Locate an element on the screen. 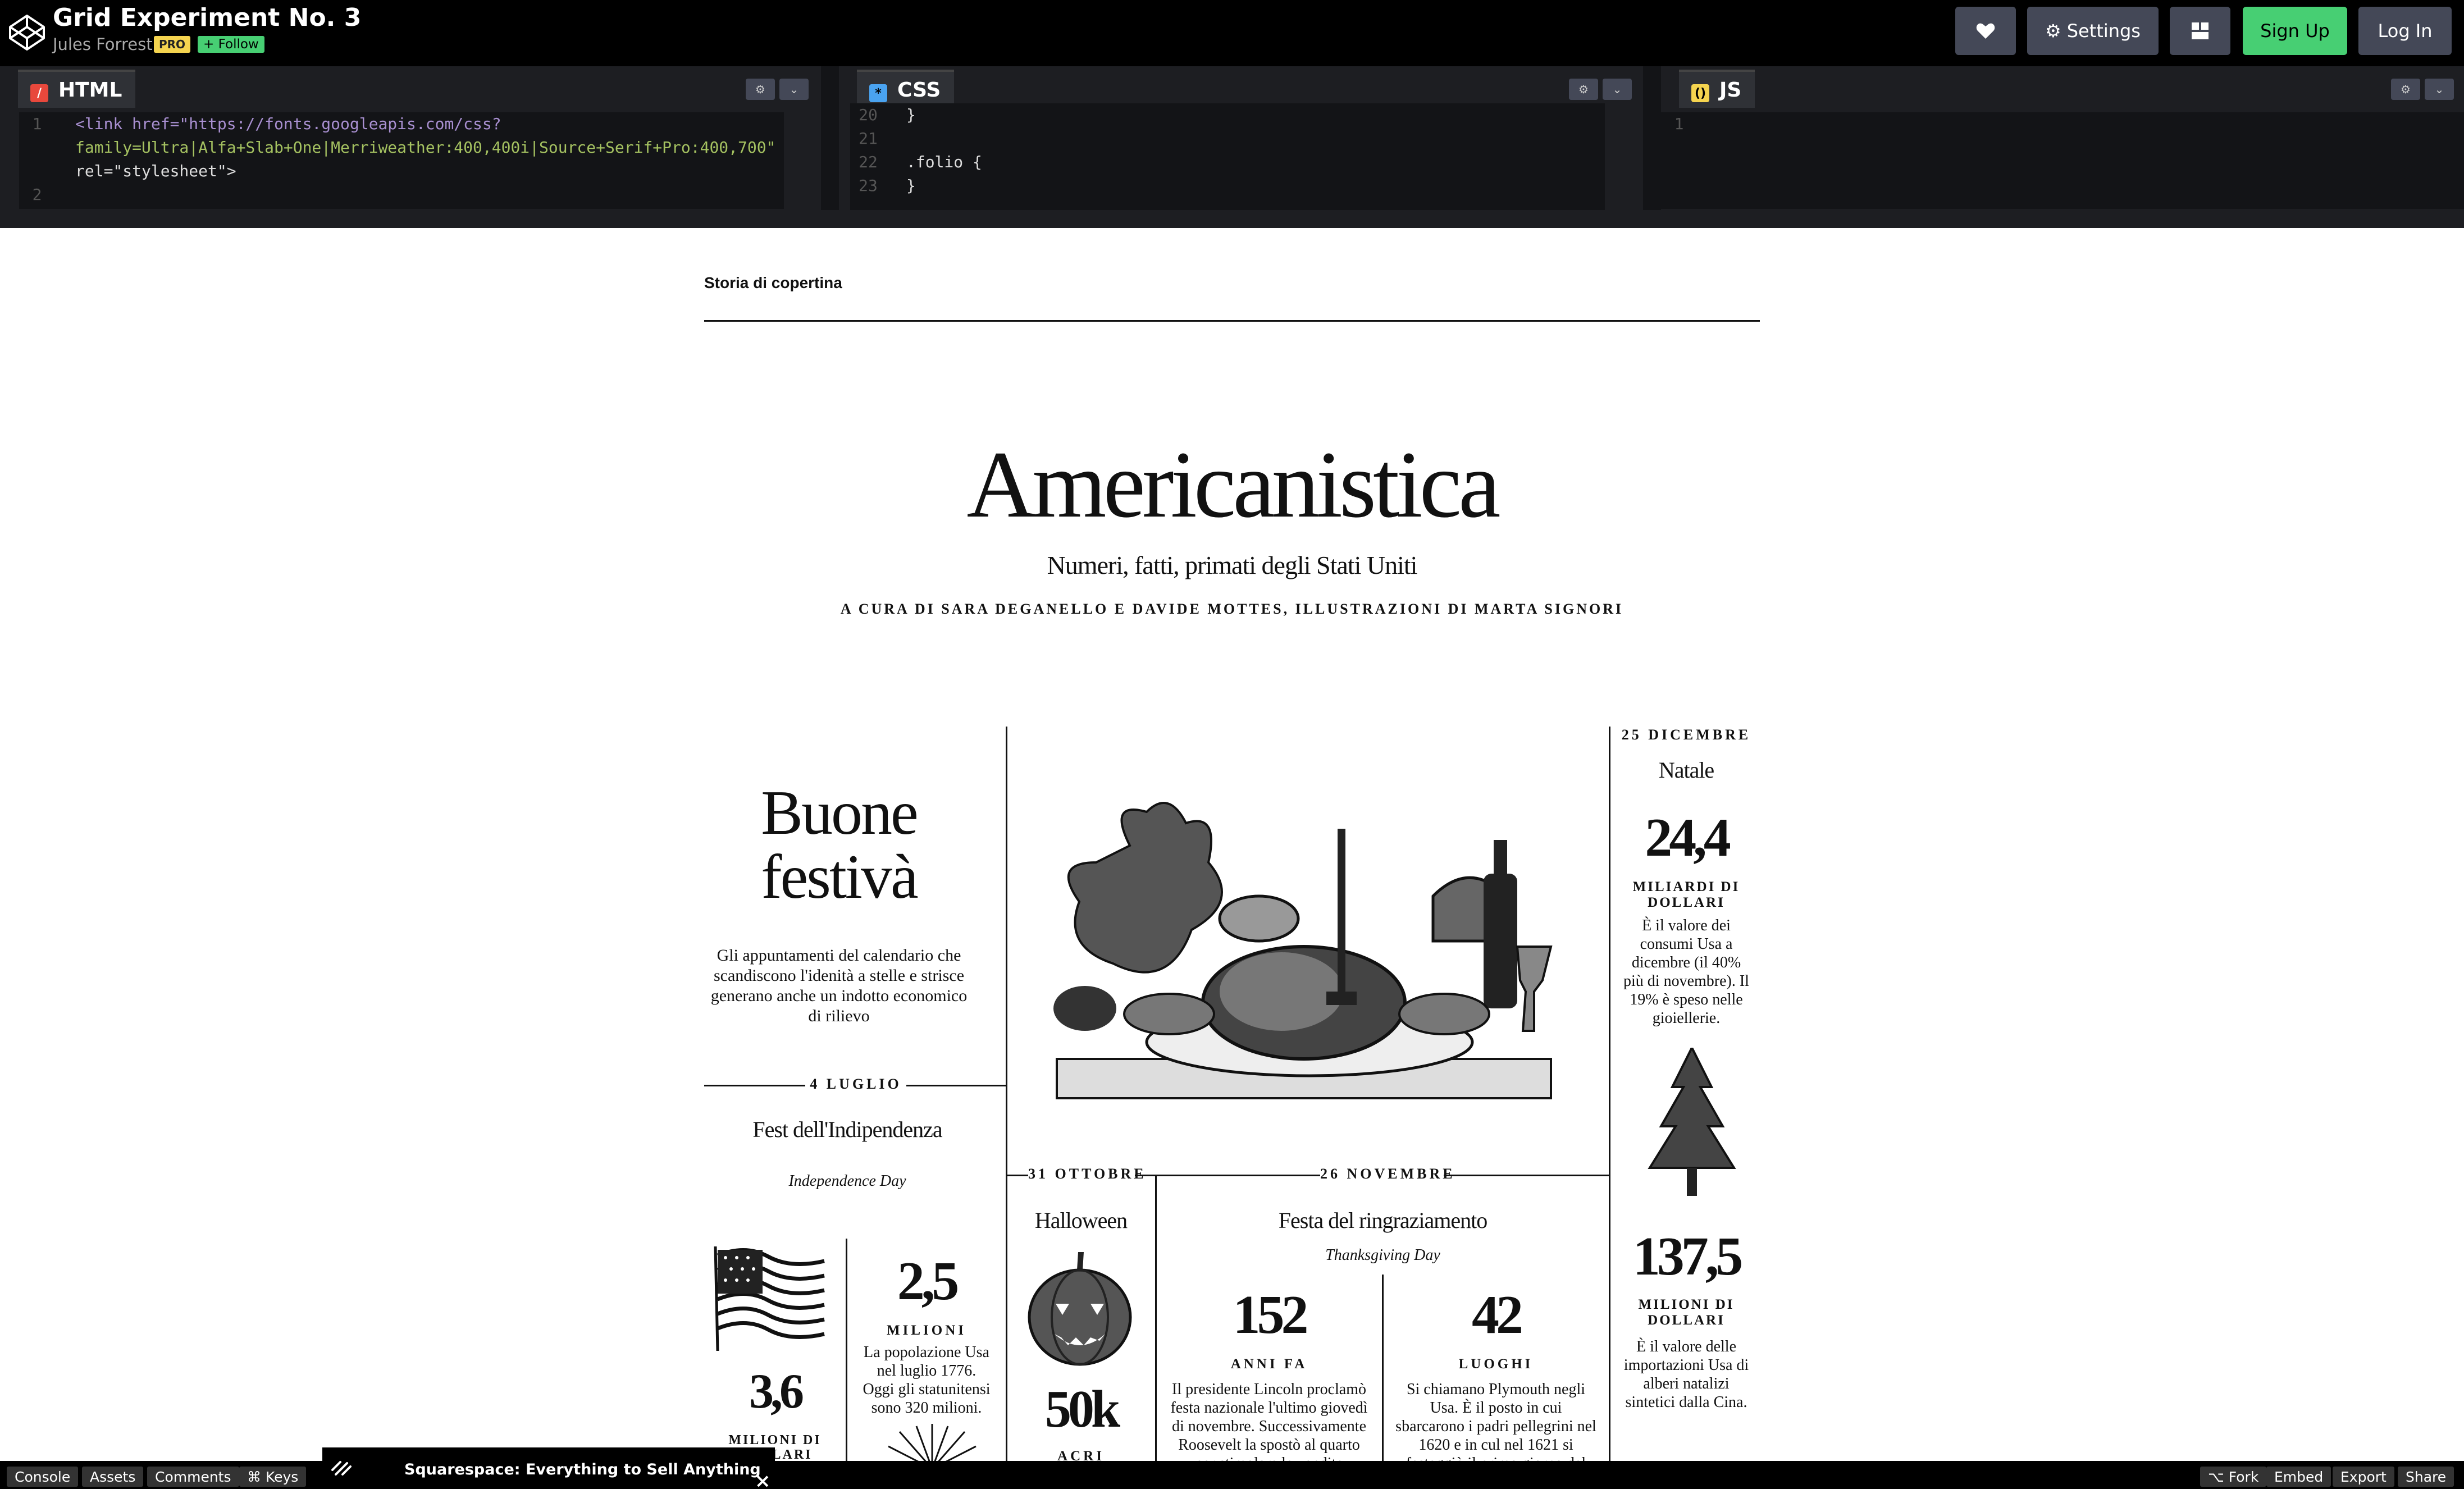 Image resolution: width=2464 pixels, height=1489 pixels. thanksgiving-feast-illustration is located at coordinates (1303, 950).